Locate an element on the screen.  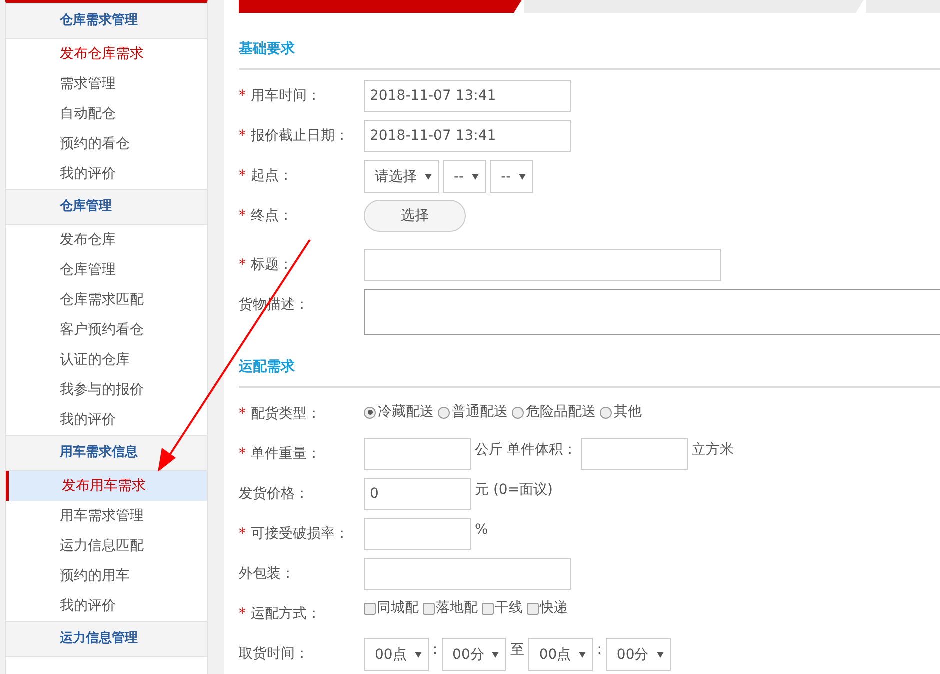
sidebar-group-header: 运力信息管理 is located at coordinates (106, 639).